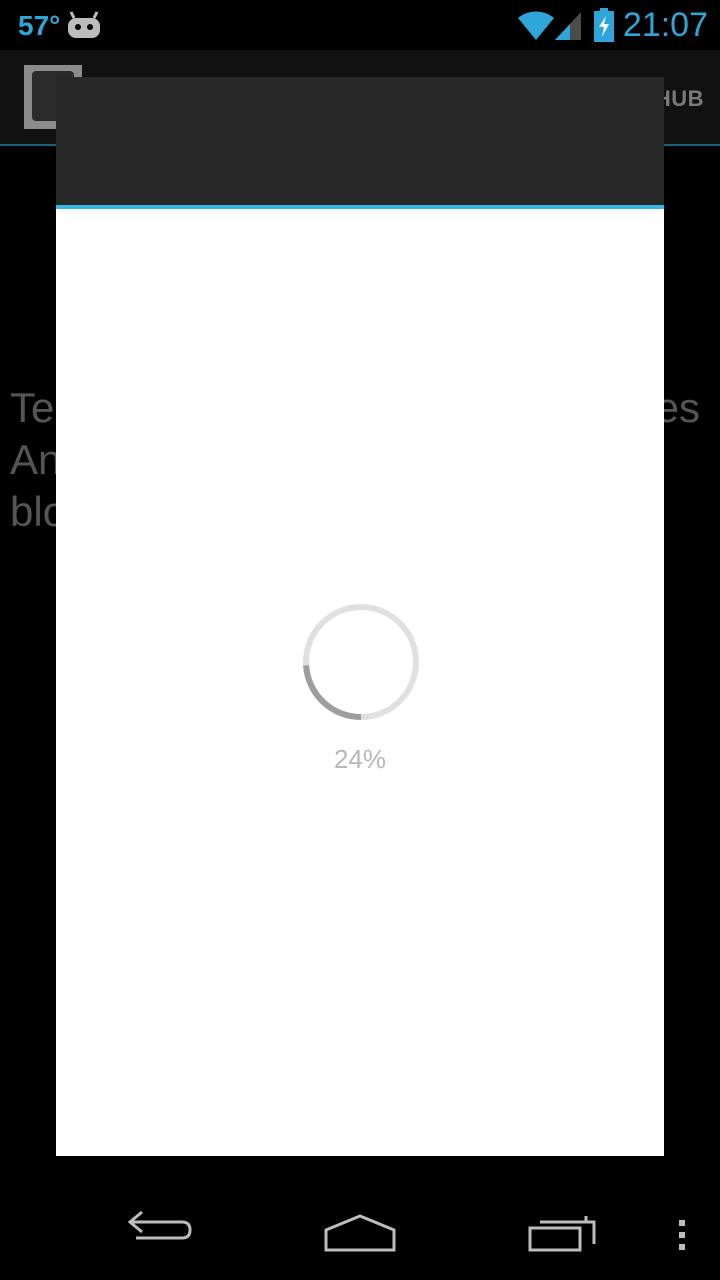 This screenshot has height=1280, width=720. What do you see at coordinates (360, 25) in the screenshot?
I see `status-bar: 57° 21:07` at bounding box center [360, 25].